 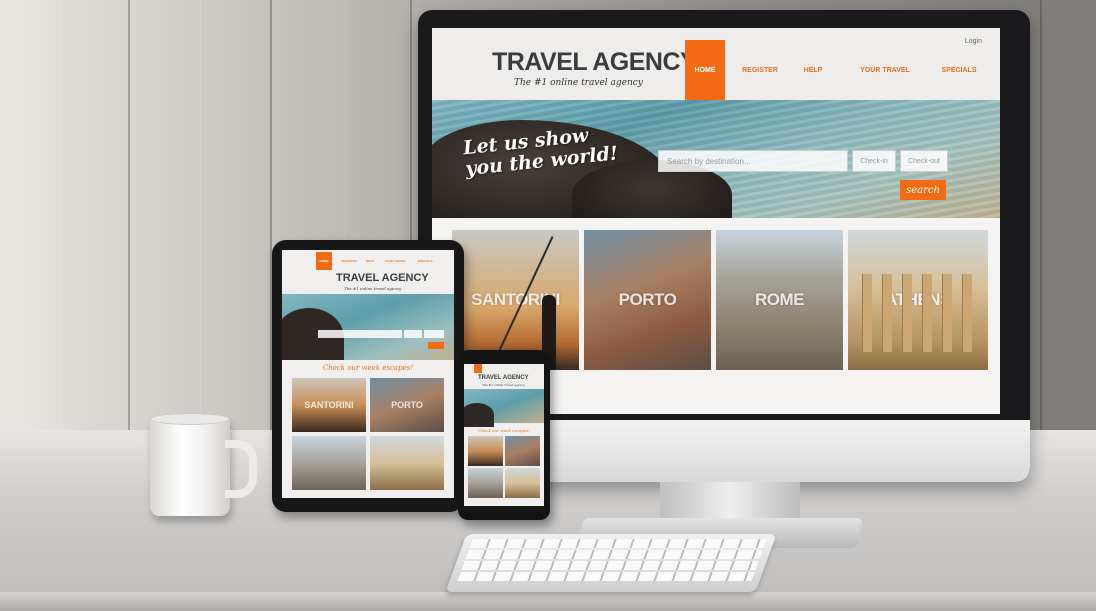 What do you see at coordinates (349, 261) in the screenshot?
I see `tablet-nav-register: REGISTER` at bounding box center [349, 261].